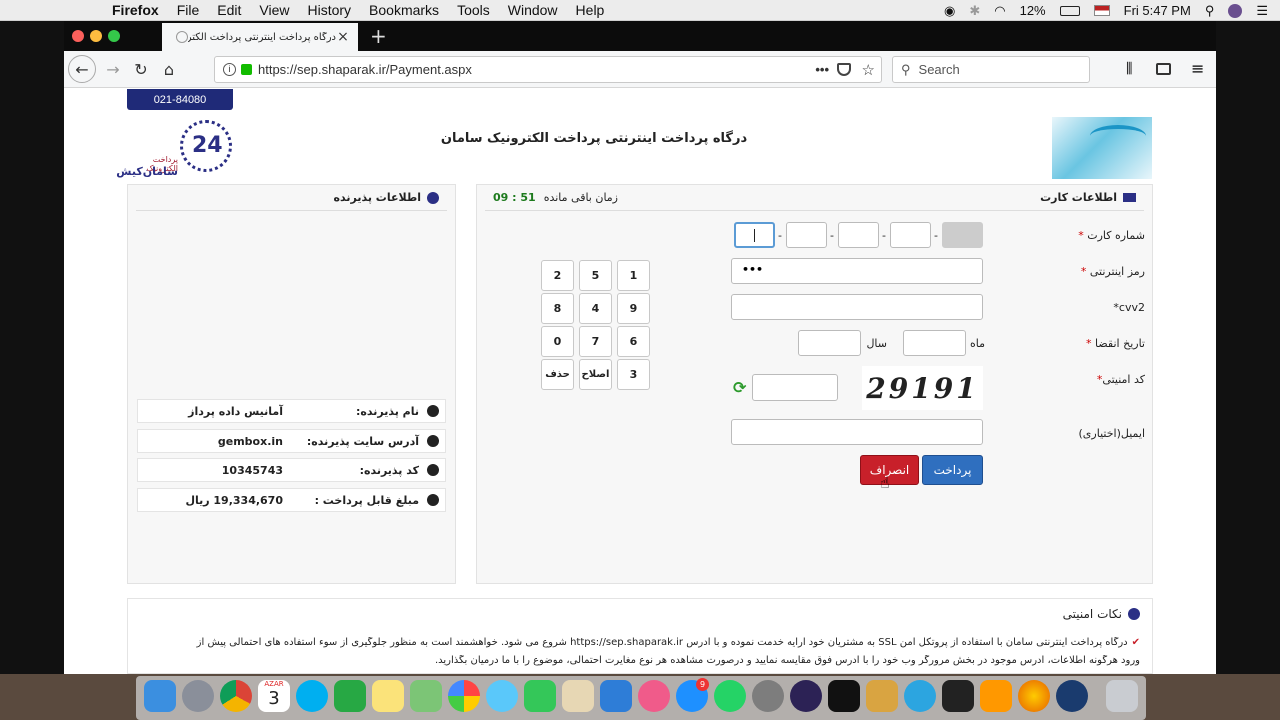 This screenshot has height=720, width=1280. I want to click on menu-edit: Edit, so click(229, 10).